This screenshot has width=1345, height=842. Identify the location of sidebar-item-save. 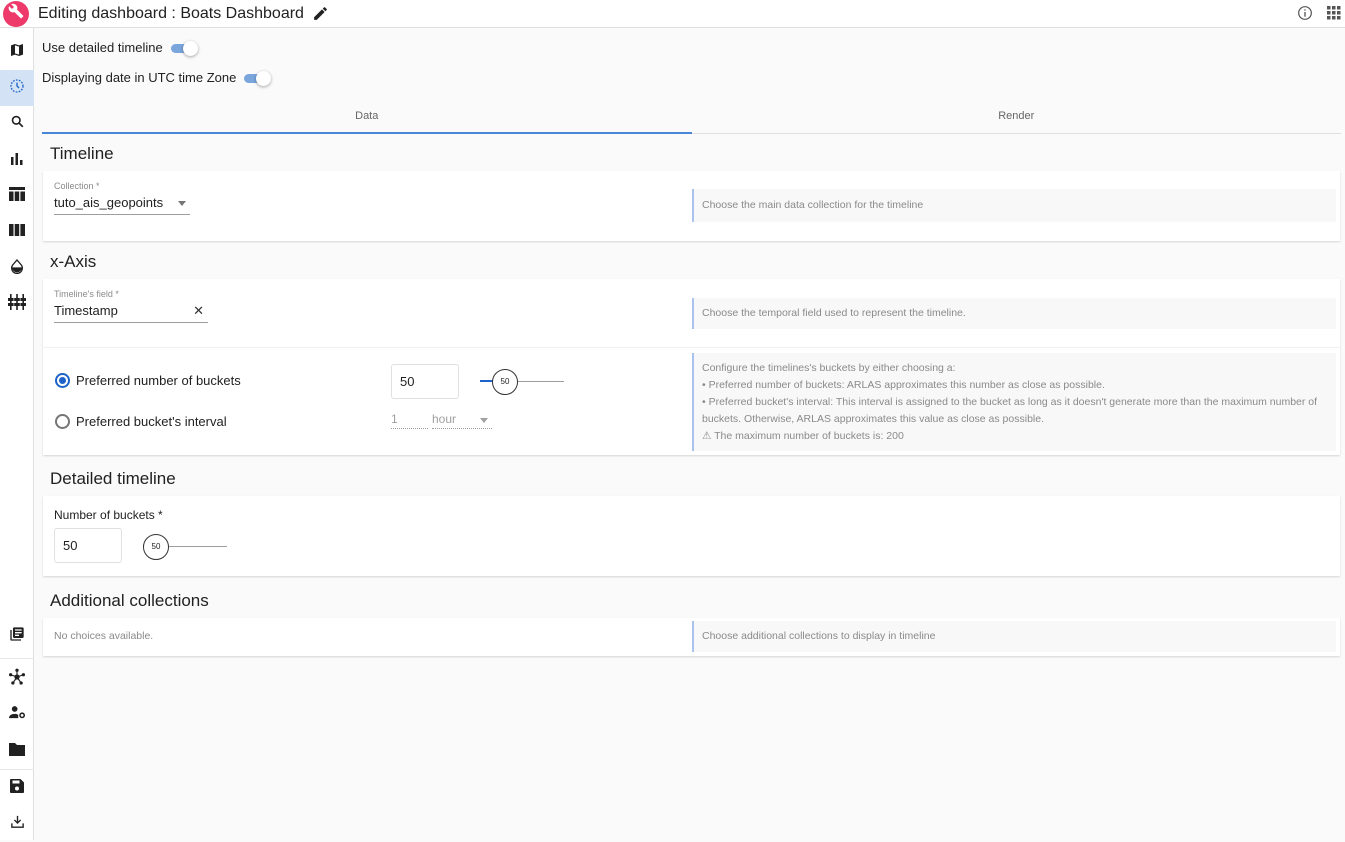
(17, 788).